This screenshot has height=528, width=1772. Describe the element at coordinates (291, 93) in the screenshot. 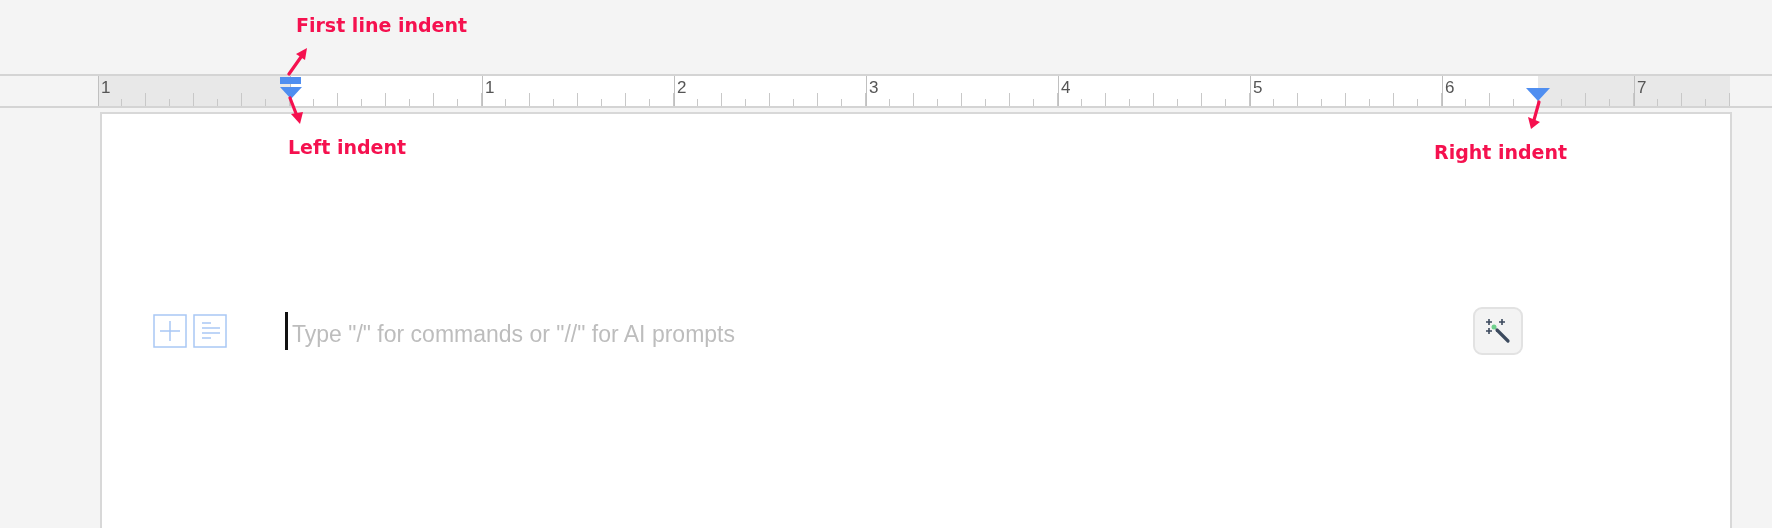

I see `left-indent-marker` at that location.